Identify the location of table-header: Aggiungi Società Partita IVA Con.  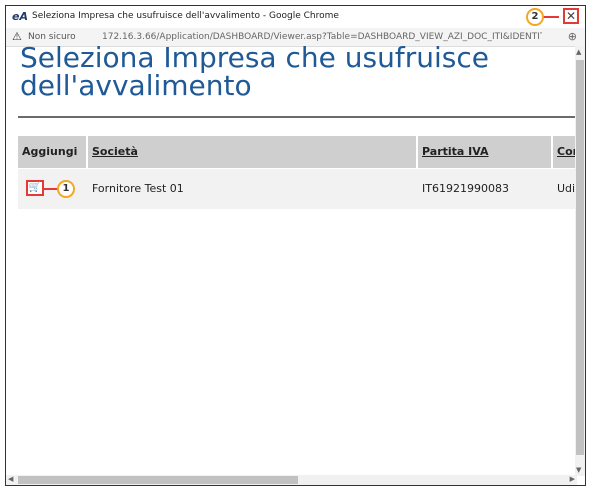
(297, 152).